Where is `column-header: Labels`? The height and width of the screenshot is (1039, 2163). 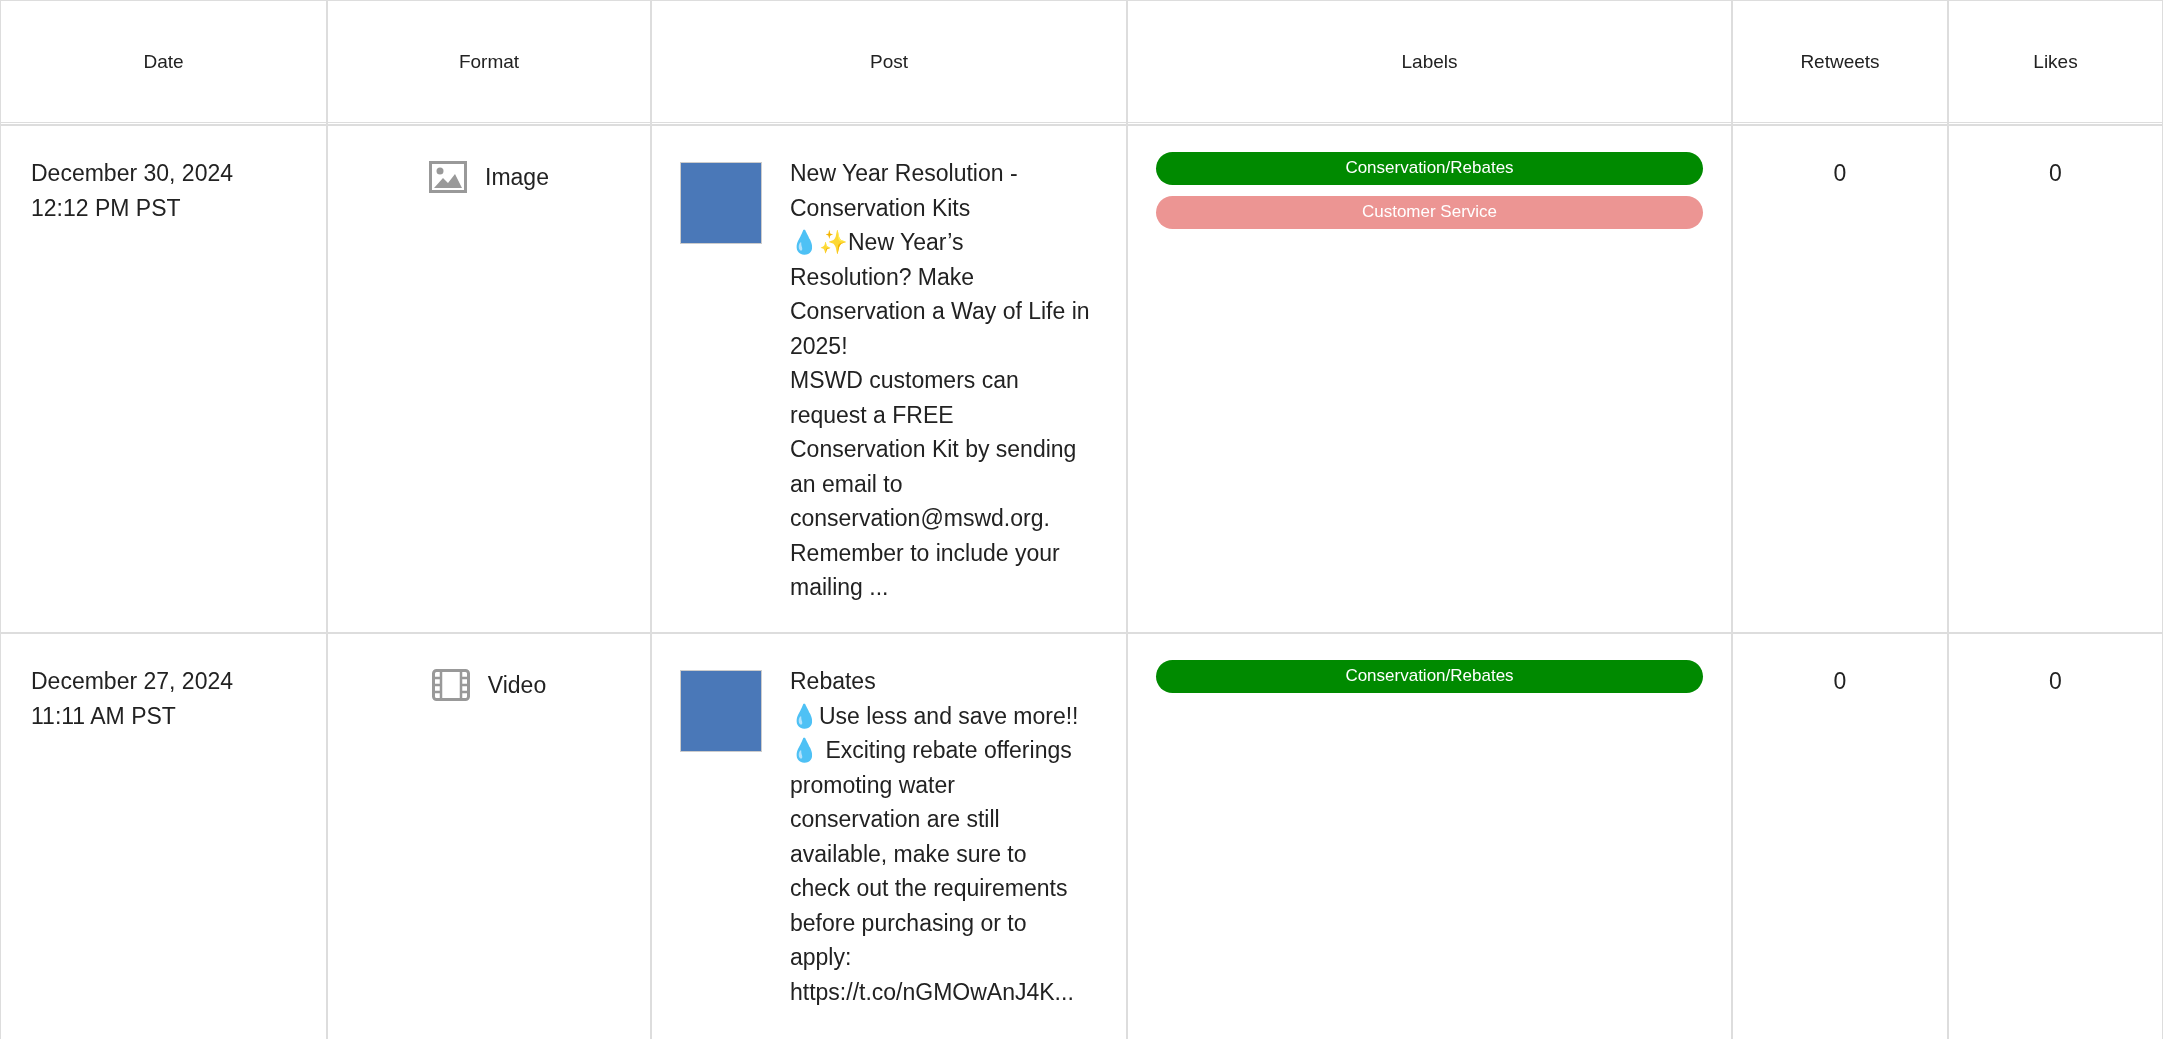 column-header: Labels is located at coordinates (1429, 61).